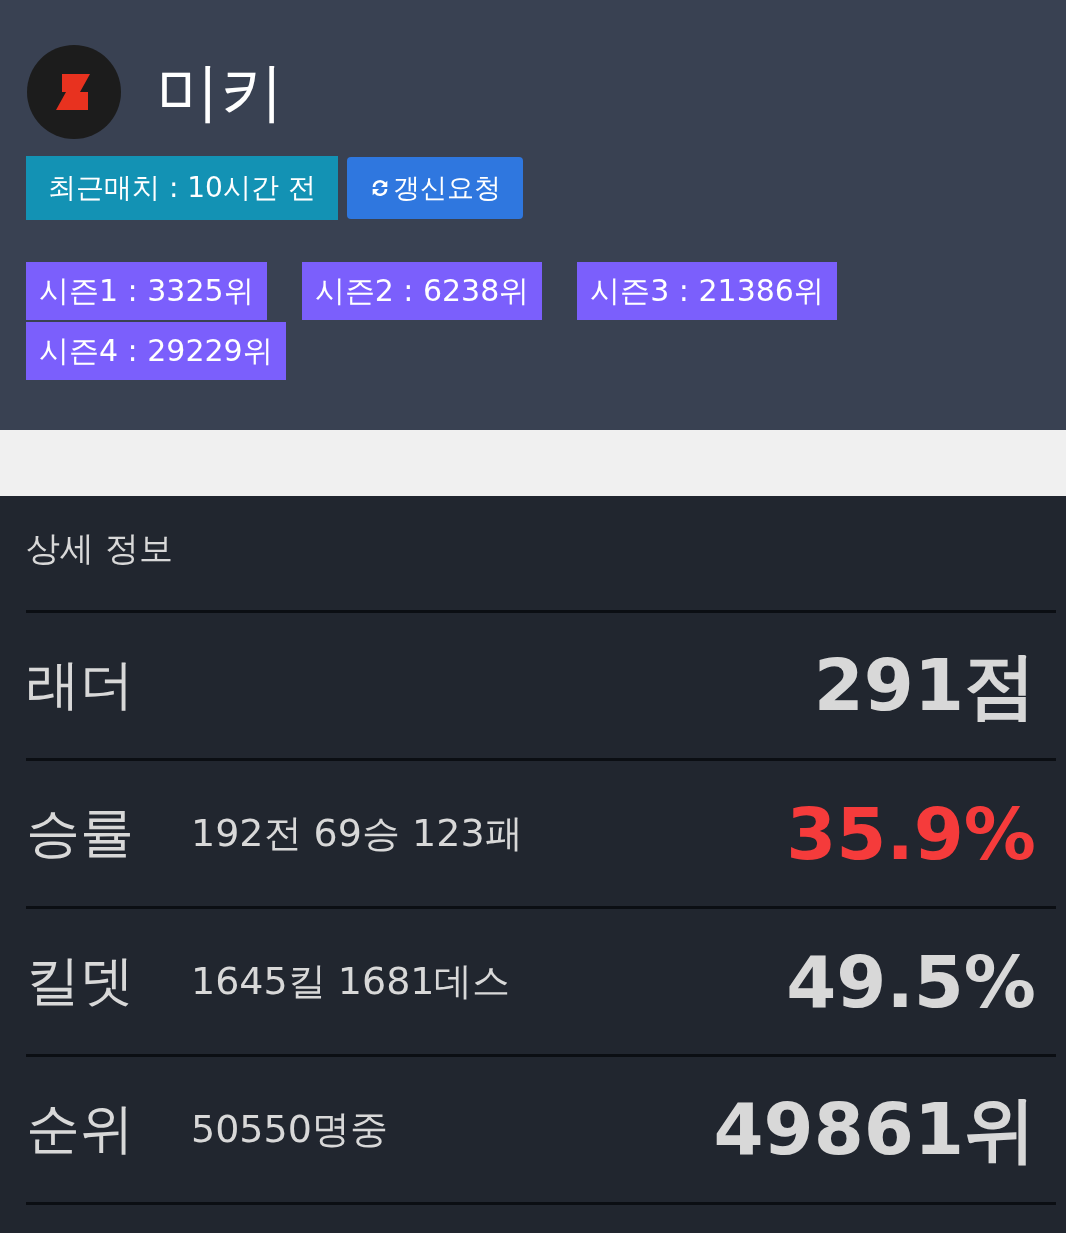  Describe the element at coordinates (707, 291) in the screenshot. I see `season-rank-badge: 시즌3 : 21386위` at that location.